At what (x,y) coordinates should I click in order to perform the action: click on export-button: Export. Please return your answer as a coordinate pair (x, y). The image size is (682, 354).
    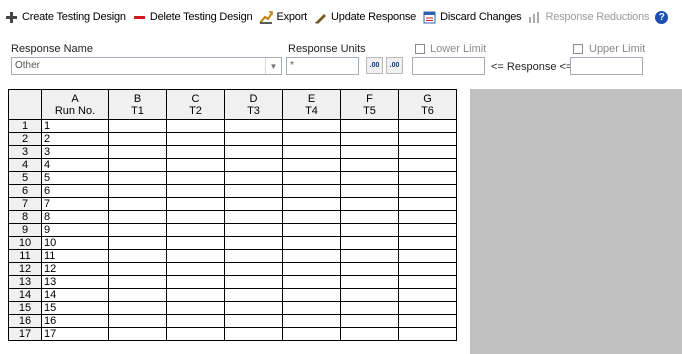
    Looking at the image, I should click on (283, 17).